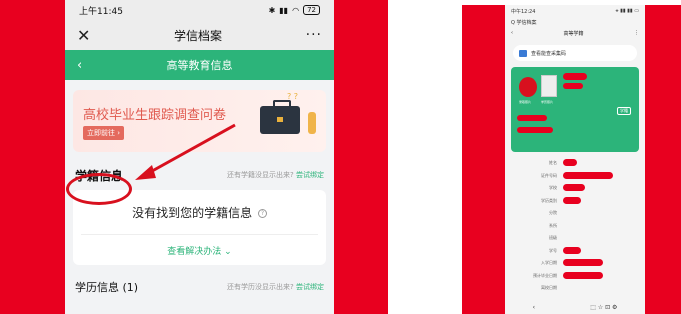 The width and height of the screenshot is (681, 314). I want to click on info-label: 入学日期, so click(549, 262).